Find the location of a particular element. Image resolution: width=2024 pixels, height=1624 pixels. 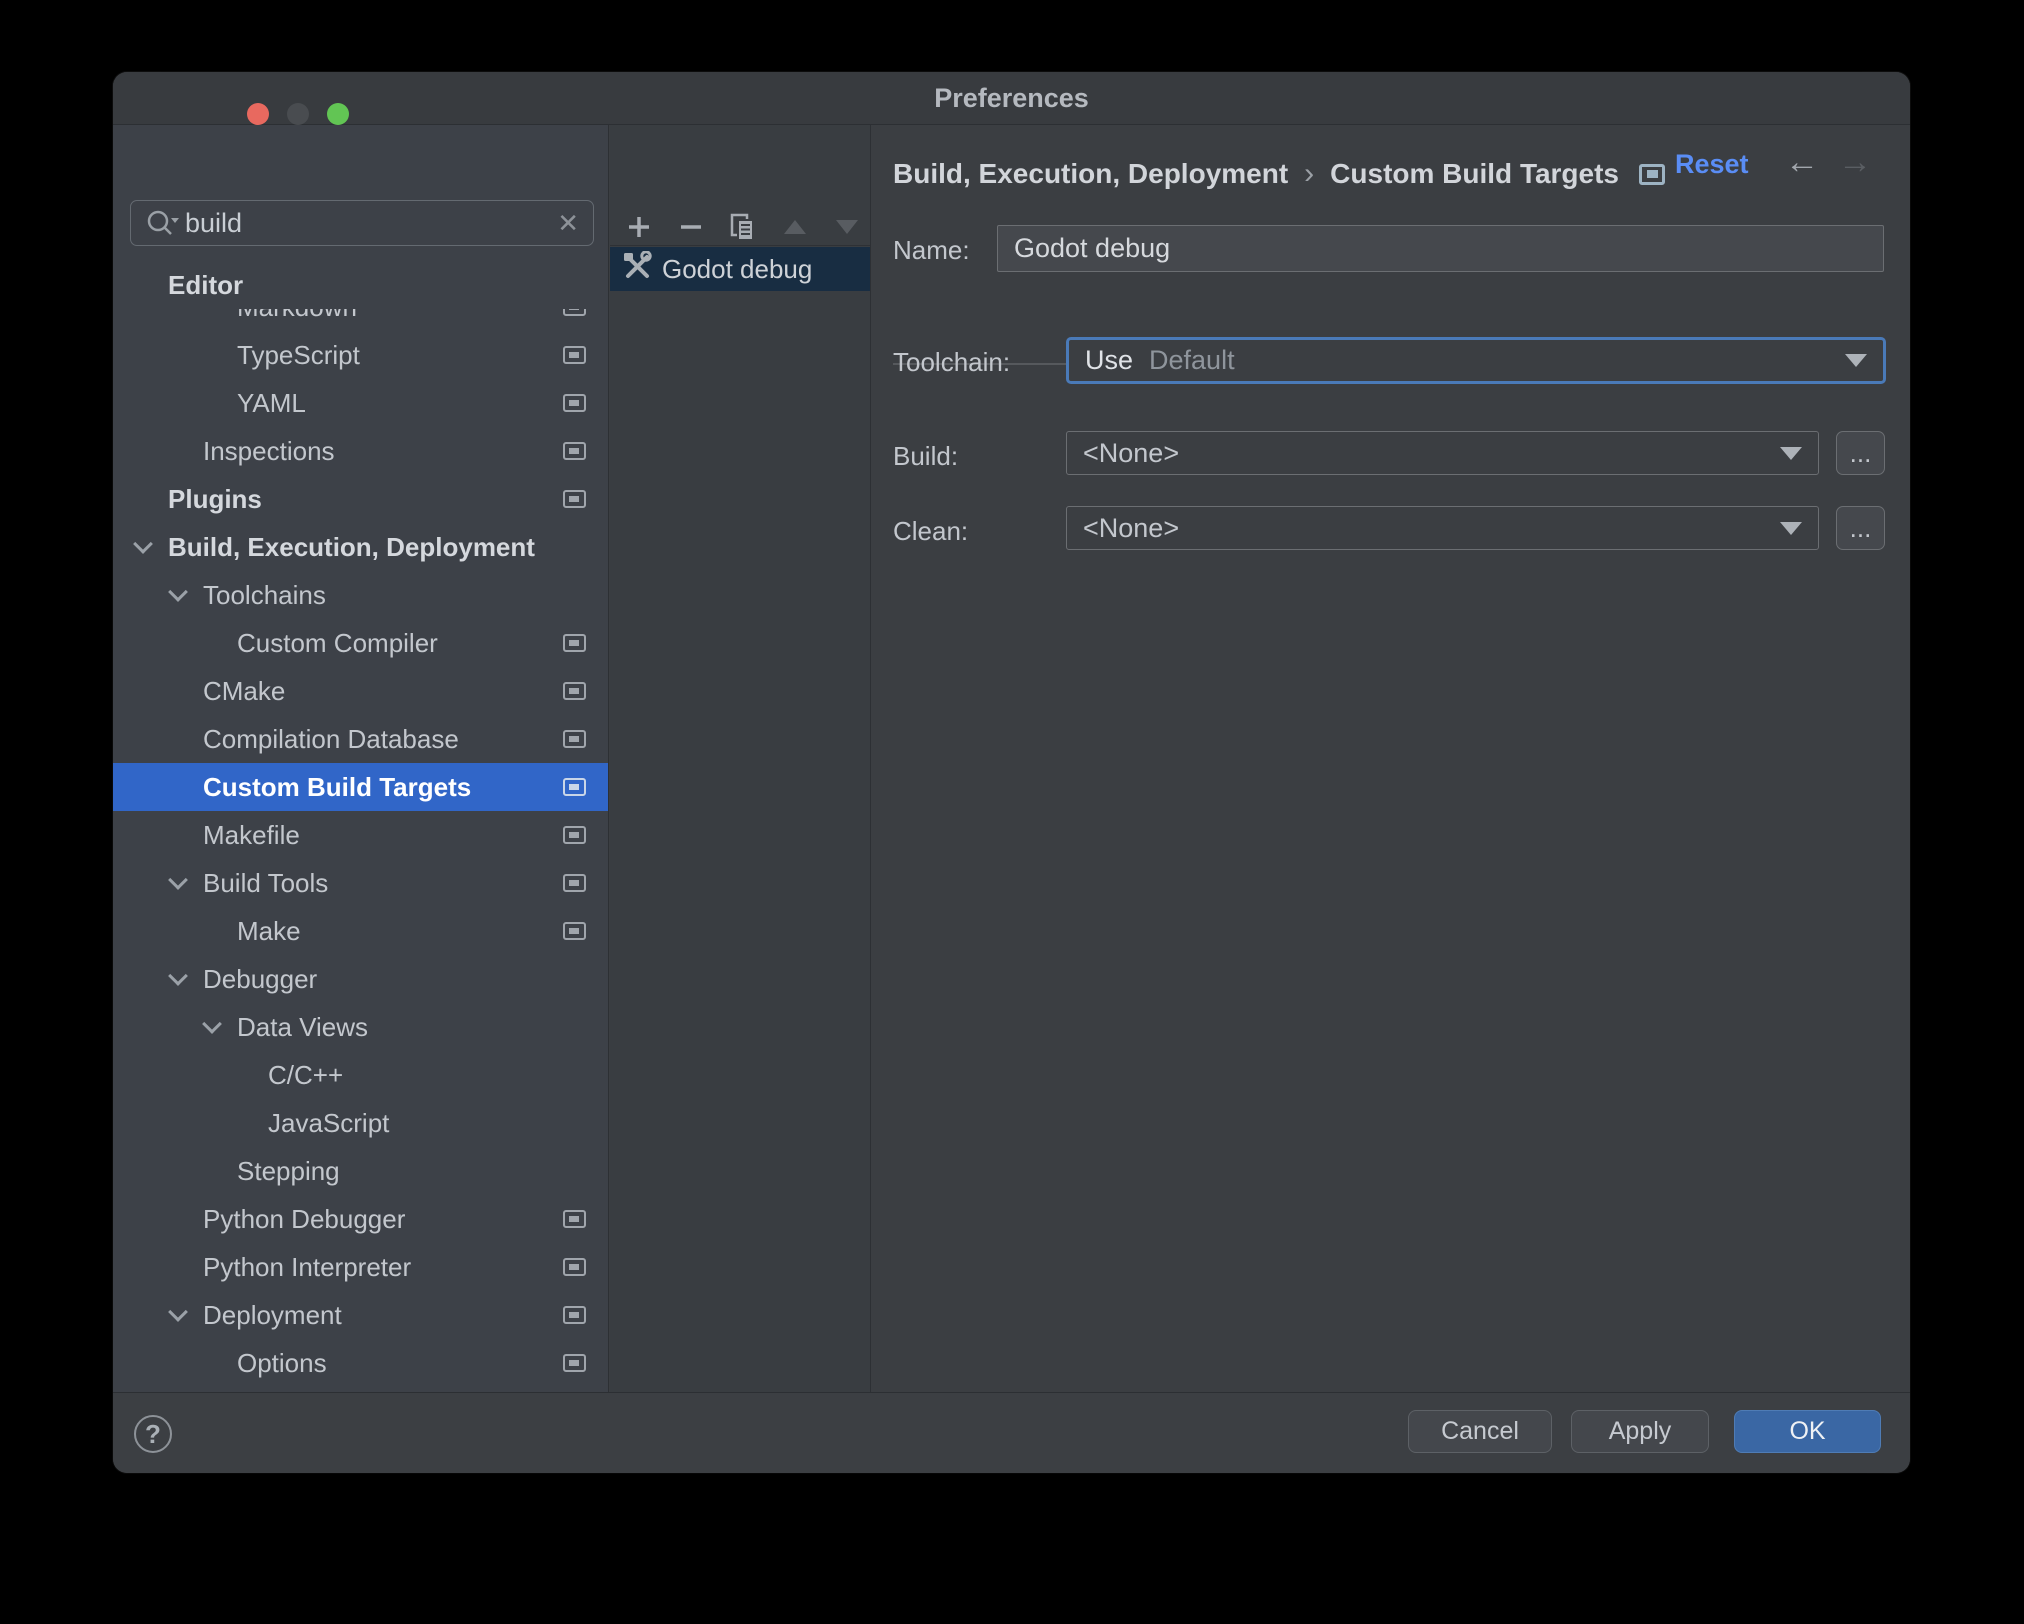

sidebar-item-yaml: YAML is located at coordinates (360, 403).